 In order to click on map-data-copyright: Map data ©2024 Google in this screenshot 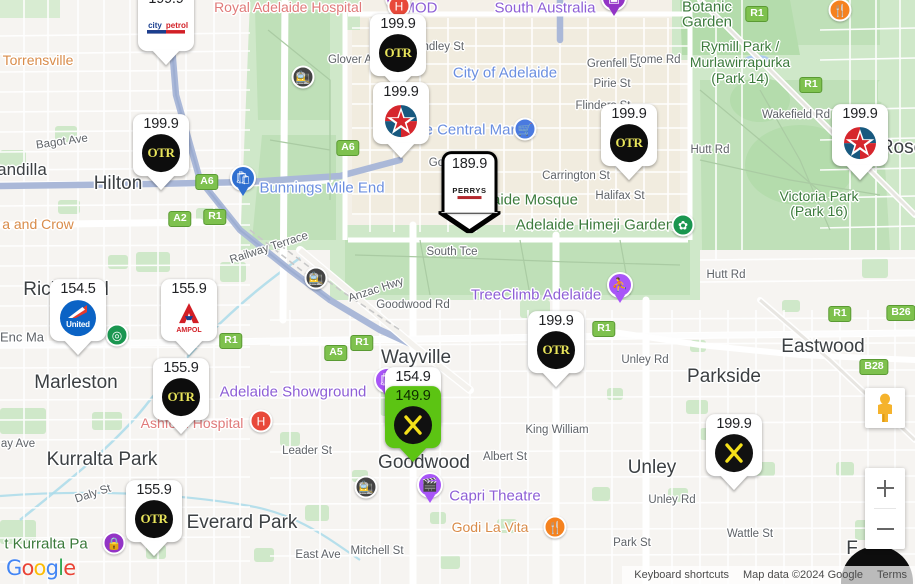, I will do `click(803, 575)`.